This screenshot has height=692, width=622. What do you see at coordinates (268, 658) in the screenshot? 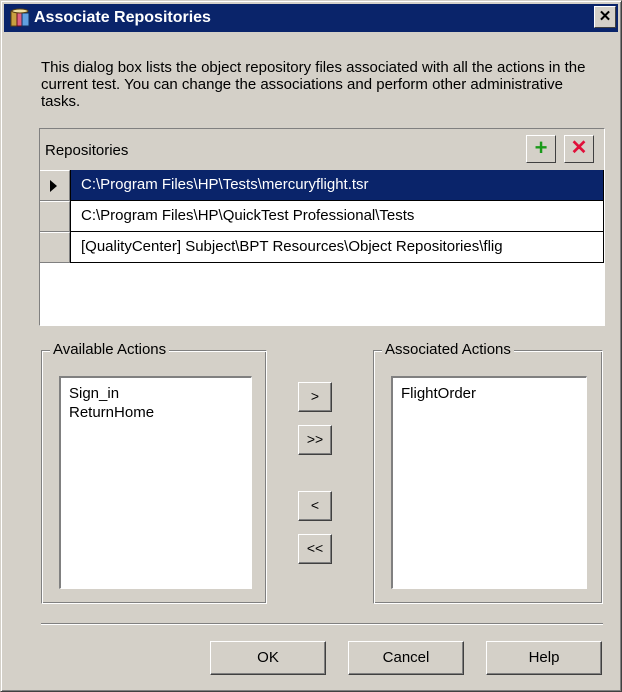
I see `ok-button: OK` at bounding box center [268, 658].